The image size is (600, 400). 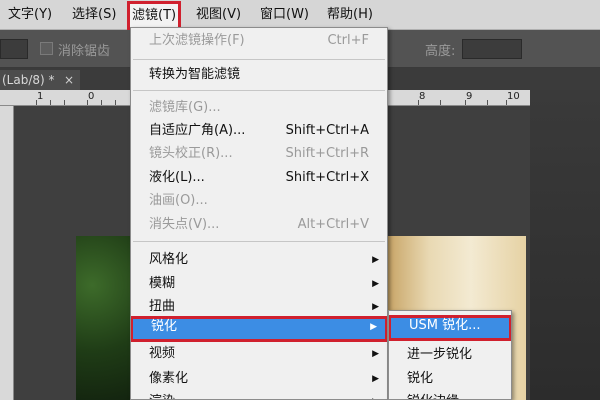 I want to click on menu-item-label: 视频, so click(x=162, y=353).